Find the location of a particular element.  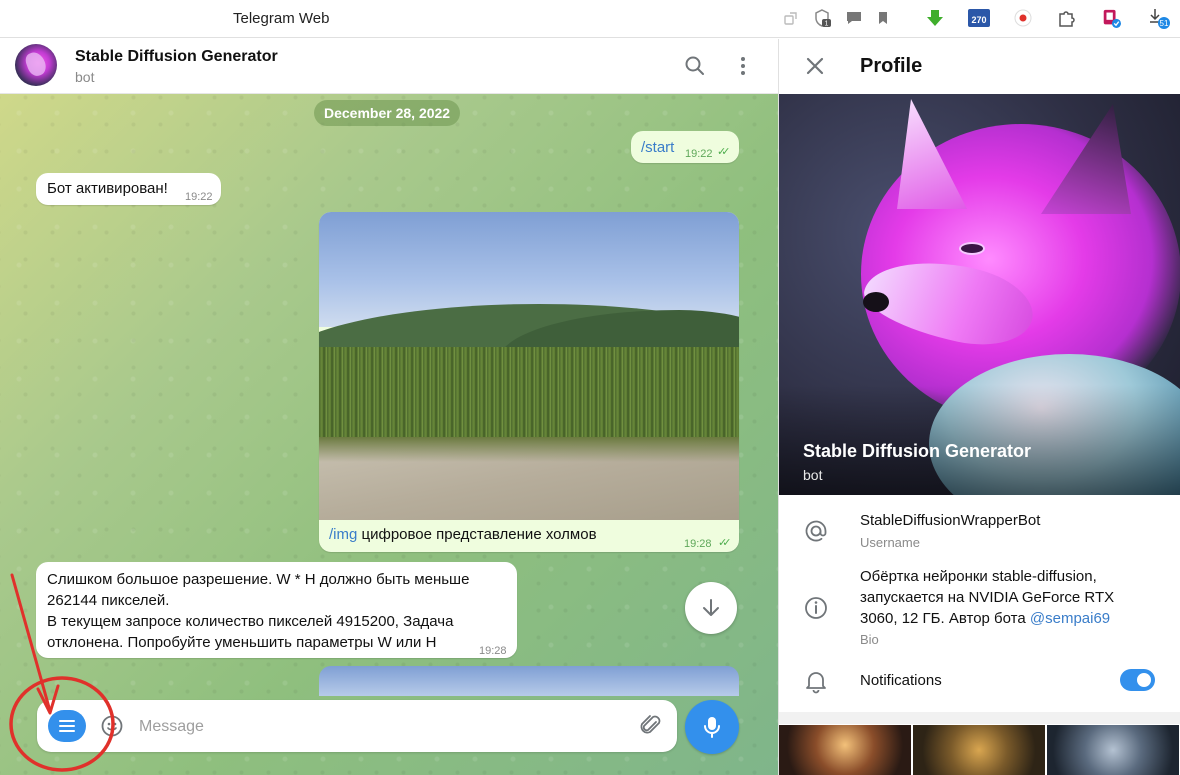

profile-extension-icon is located at coordinates (1111, 18).